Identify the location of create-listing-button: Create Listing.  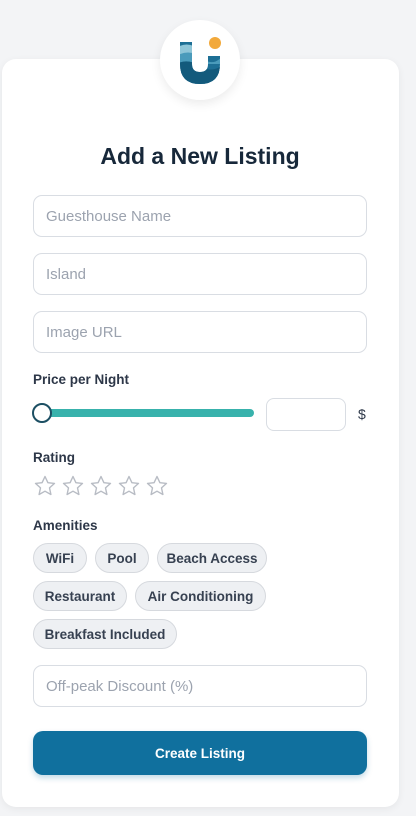
(200, 753).